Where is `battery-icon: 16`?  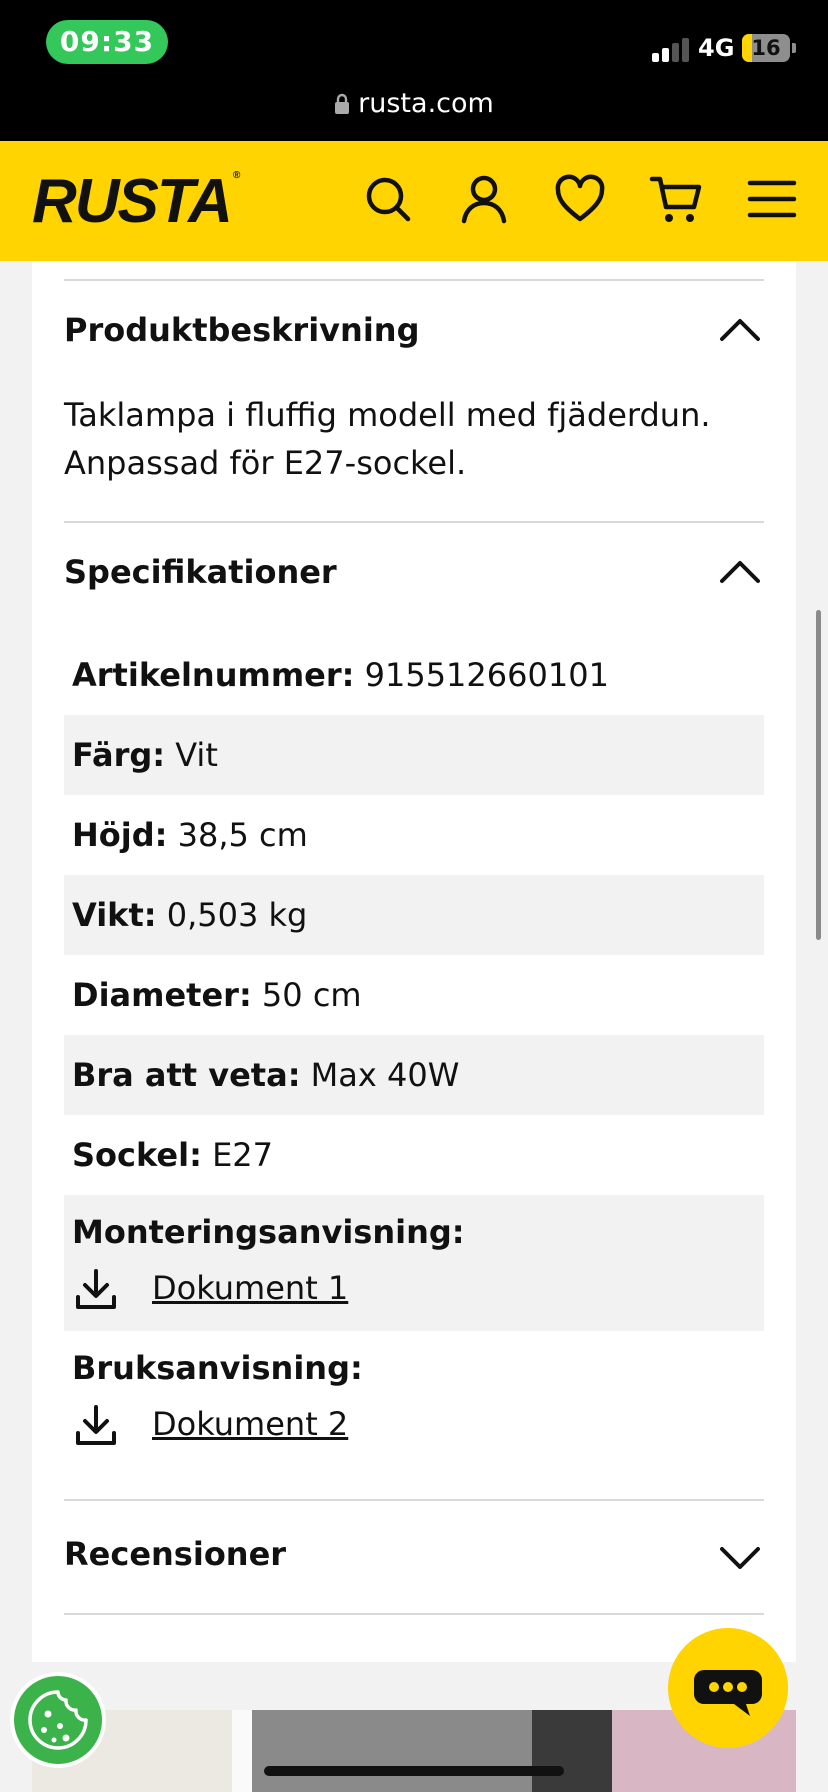 battery-icon: 16 is located at coordinates (766, 48).